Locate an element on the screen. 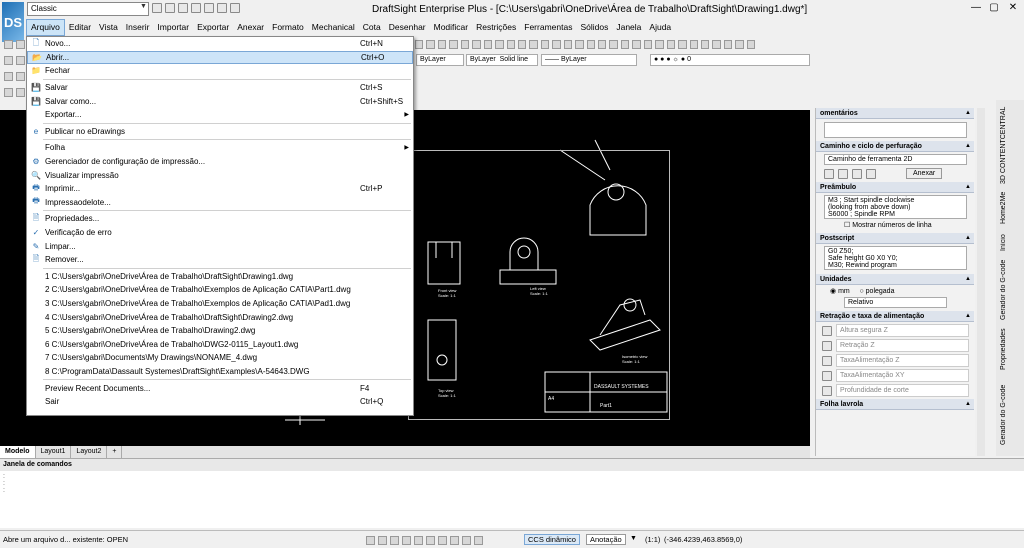 The height and width of the screenshot is (548, 1024). menu-janela: Janela is located at coordinates (628, 27).